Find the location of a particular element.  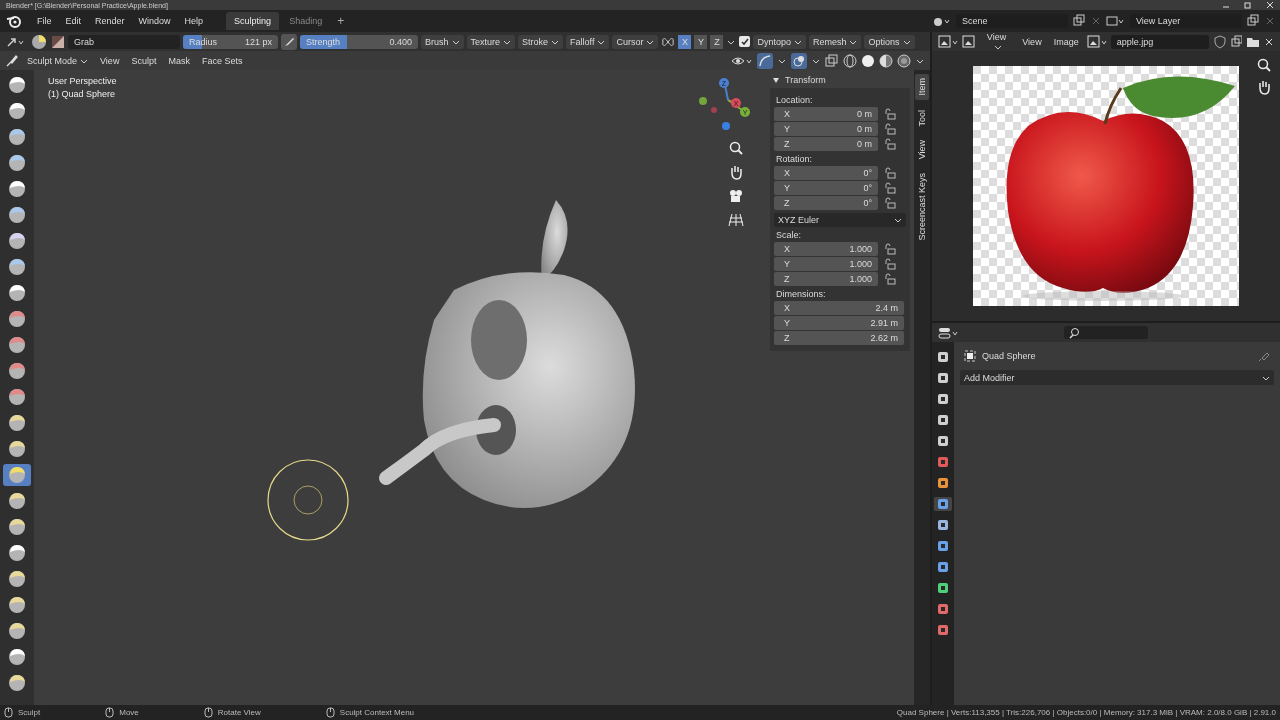

options-menu: Options is located at coordinates (889, 41).